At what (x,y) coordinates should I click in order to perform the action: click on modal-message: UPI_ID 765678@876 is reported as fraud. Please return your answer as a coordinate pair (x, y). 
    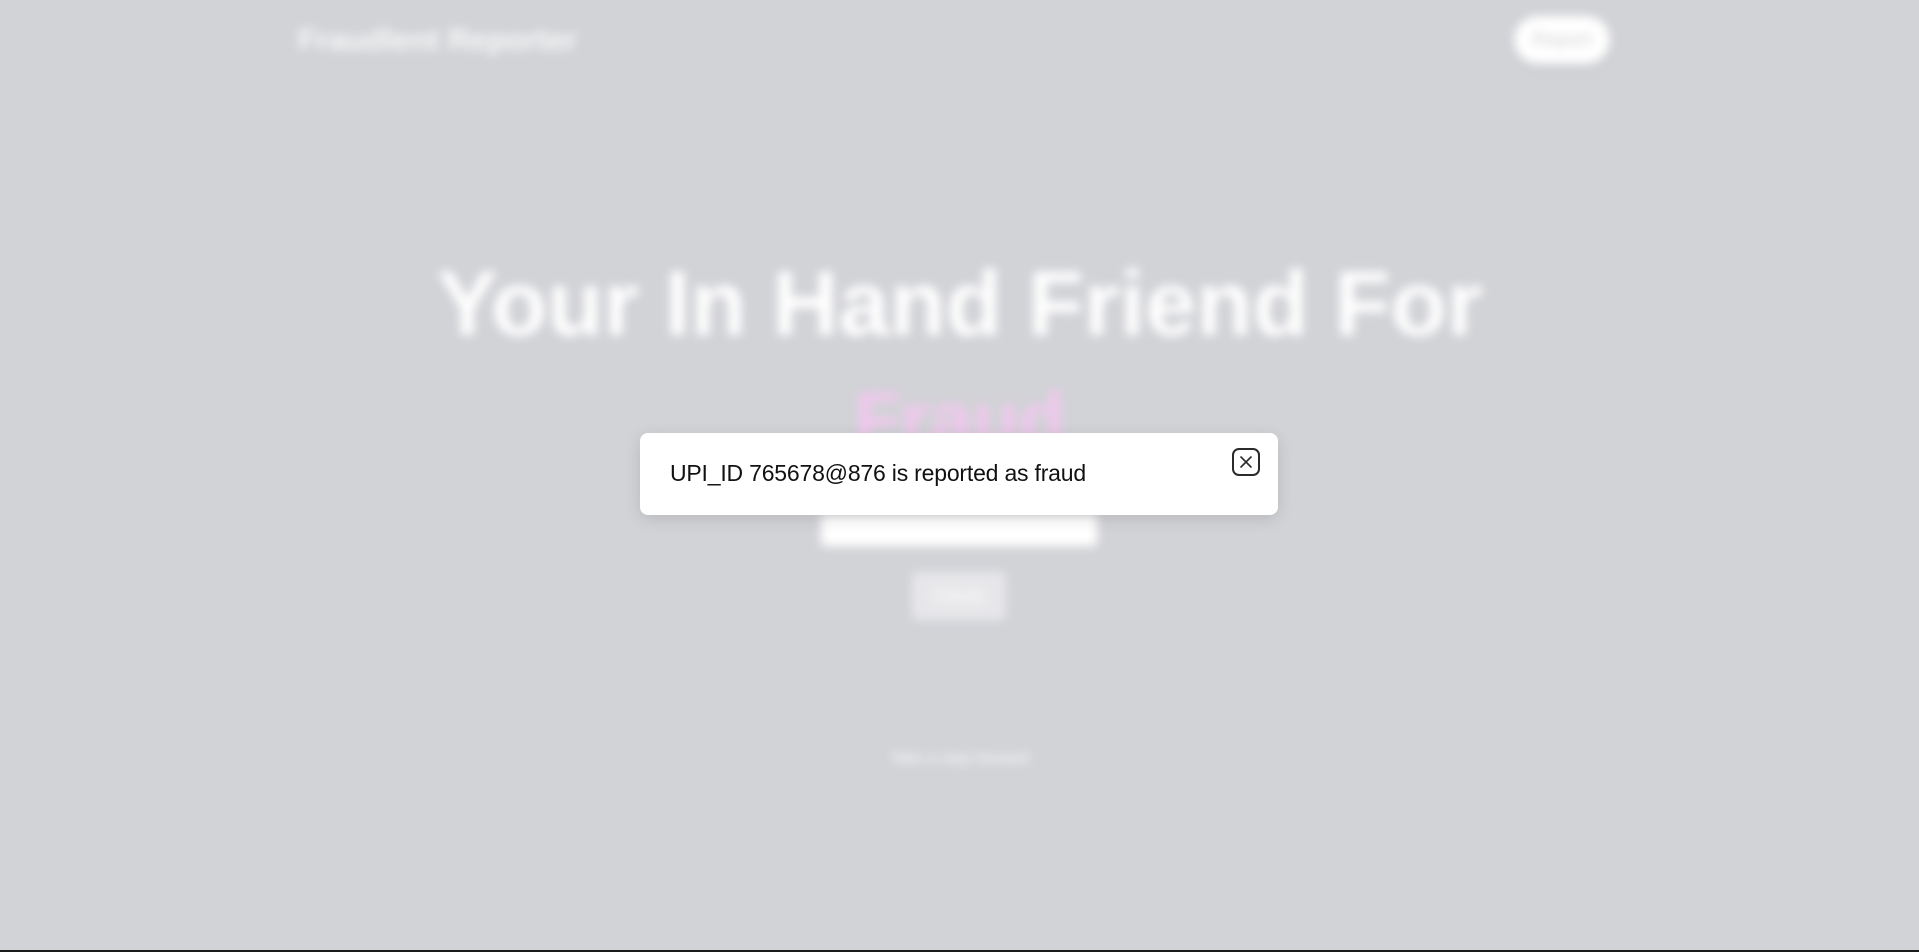
    Looking at the image, I should click on (878, 473).